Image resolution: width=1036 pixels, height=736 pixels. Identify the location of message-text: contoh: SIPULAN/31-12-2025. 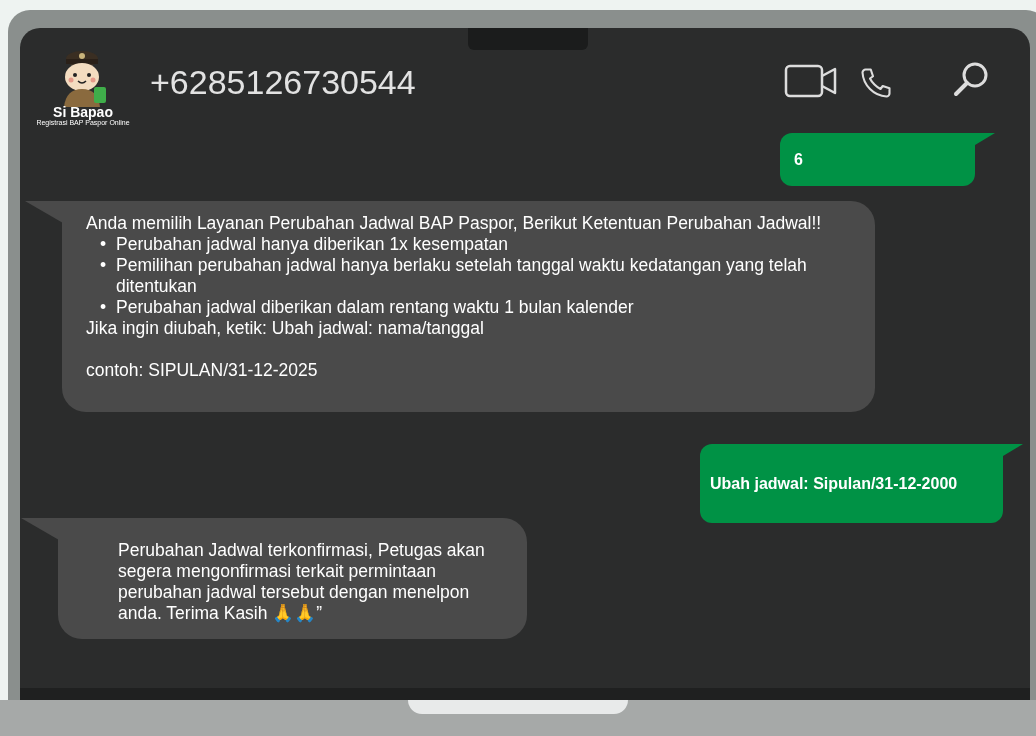
(202, 370).